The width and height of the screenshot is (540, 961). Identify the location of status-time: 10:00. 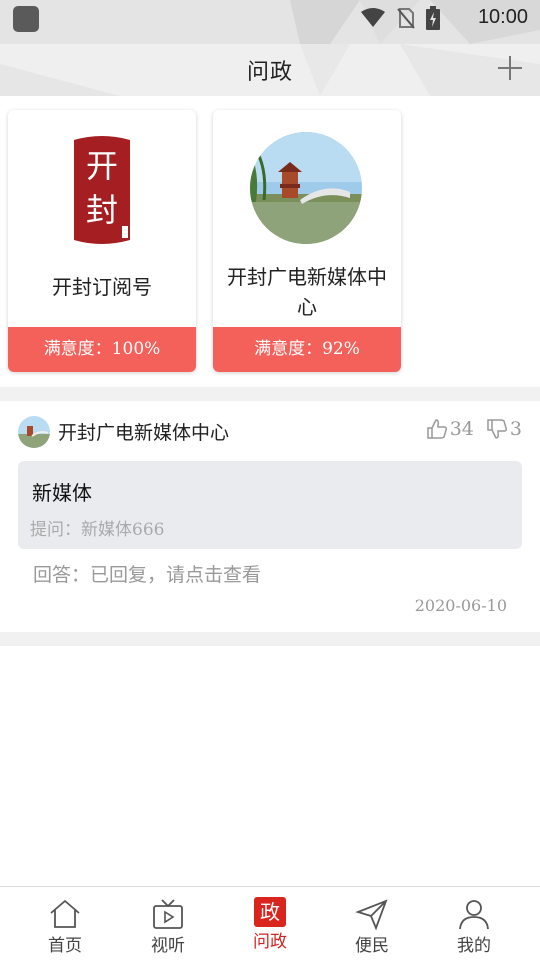
(502, 17).